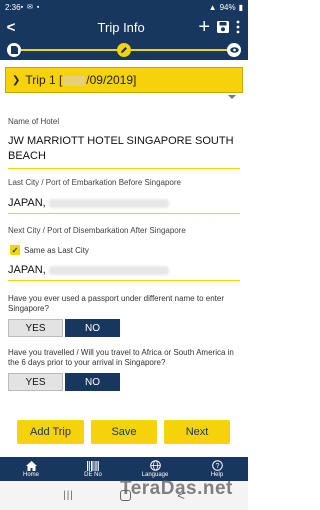 The width and height of the screenshot is (320, 510). I want to click on passport-yes-button: YES, so click(35, 328).